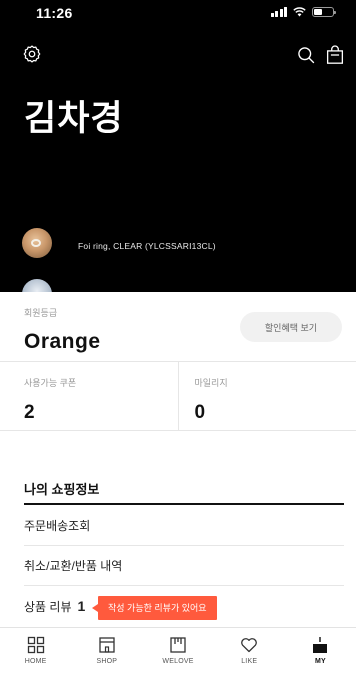 Image resolution: width=356 pixels, height=677 pixels. Describe the element at coordinates (73, 566) in the screenshot. I see `menu-label: 취소/교환/반품 내역` at that location.